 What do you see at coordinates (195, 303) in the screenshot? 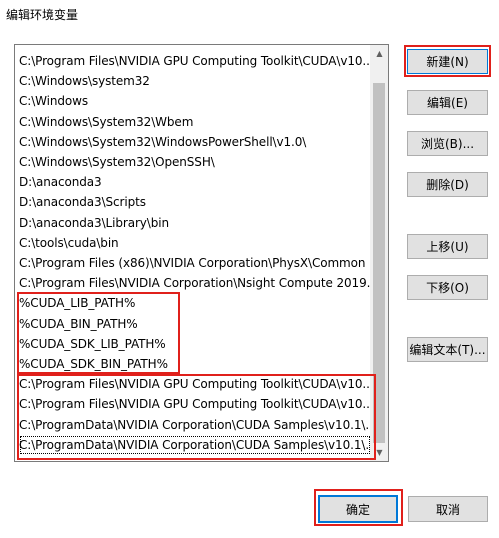
I see `path-list-item: %CUDA_LIB_PATH%` at bounding box center [195, 303].